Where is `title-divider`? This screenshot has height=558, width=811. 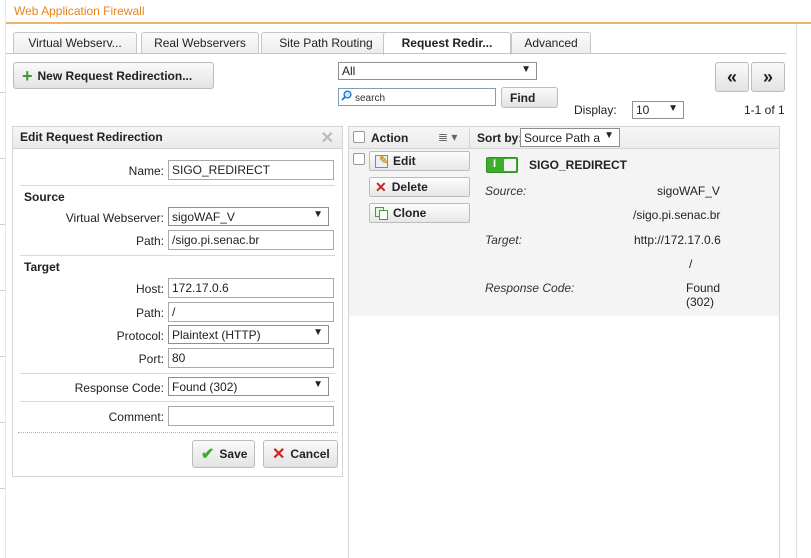
title-divider is located at coordinates (408, 23).